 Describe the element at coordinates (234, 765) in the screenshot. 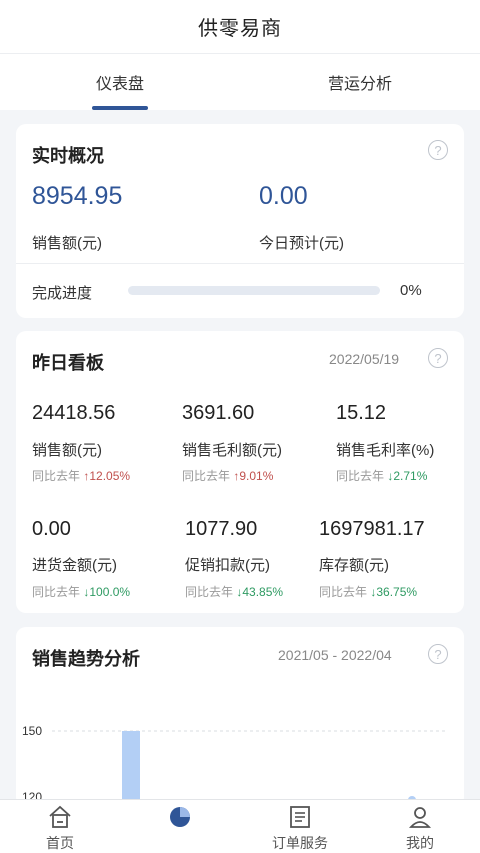

I see `sales-trend-chart: 150 120` at that location.